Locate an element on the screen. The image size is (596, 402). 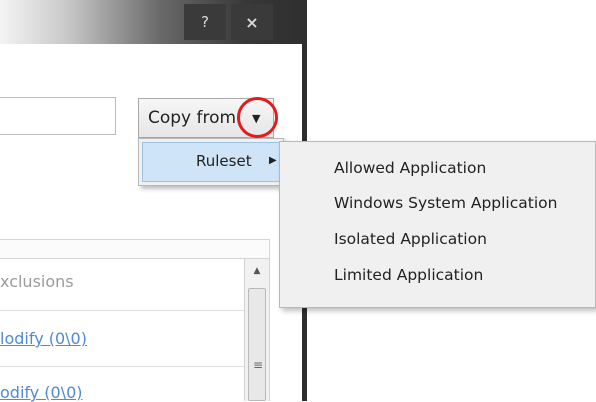
vertical-scrollbar: ▲ ≡ is located at coordinates (257, 330).